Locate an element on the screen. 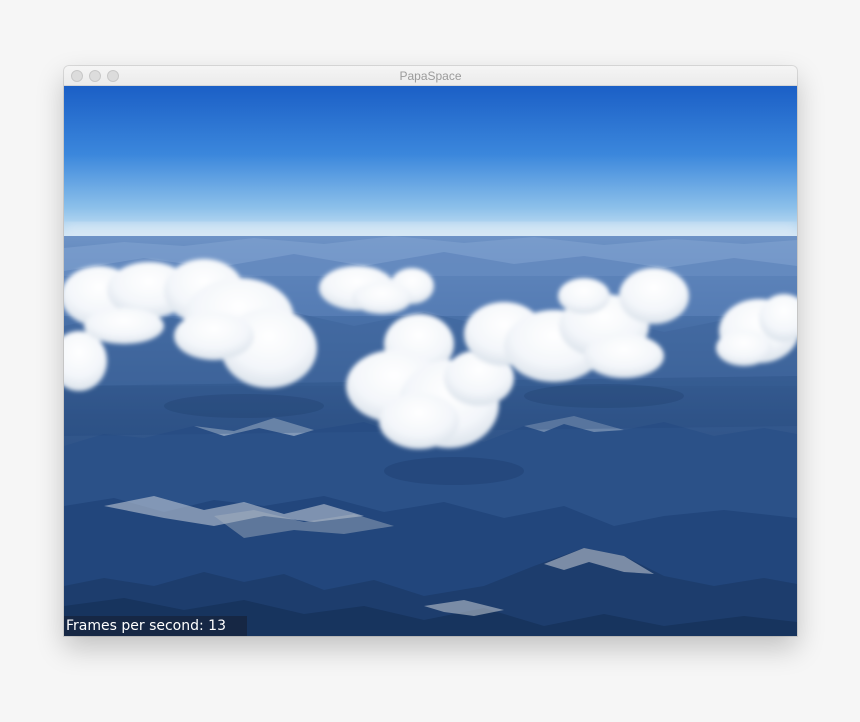 The image size is (860, 722). fps-counter: Frames per second: 13 is located at coordinates (155, 626).